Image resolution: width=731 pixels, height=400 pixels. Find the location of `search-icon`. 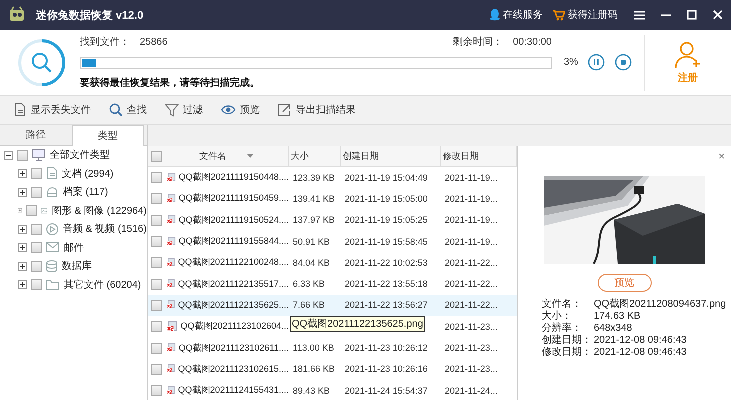

search-icon is located at coordinates (116, 110).